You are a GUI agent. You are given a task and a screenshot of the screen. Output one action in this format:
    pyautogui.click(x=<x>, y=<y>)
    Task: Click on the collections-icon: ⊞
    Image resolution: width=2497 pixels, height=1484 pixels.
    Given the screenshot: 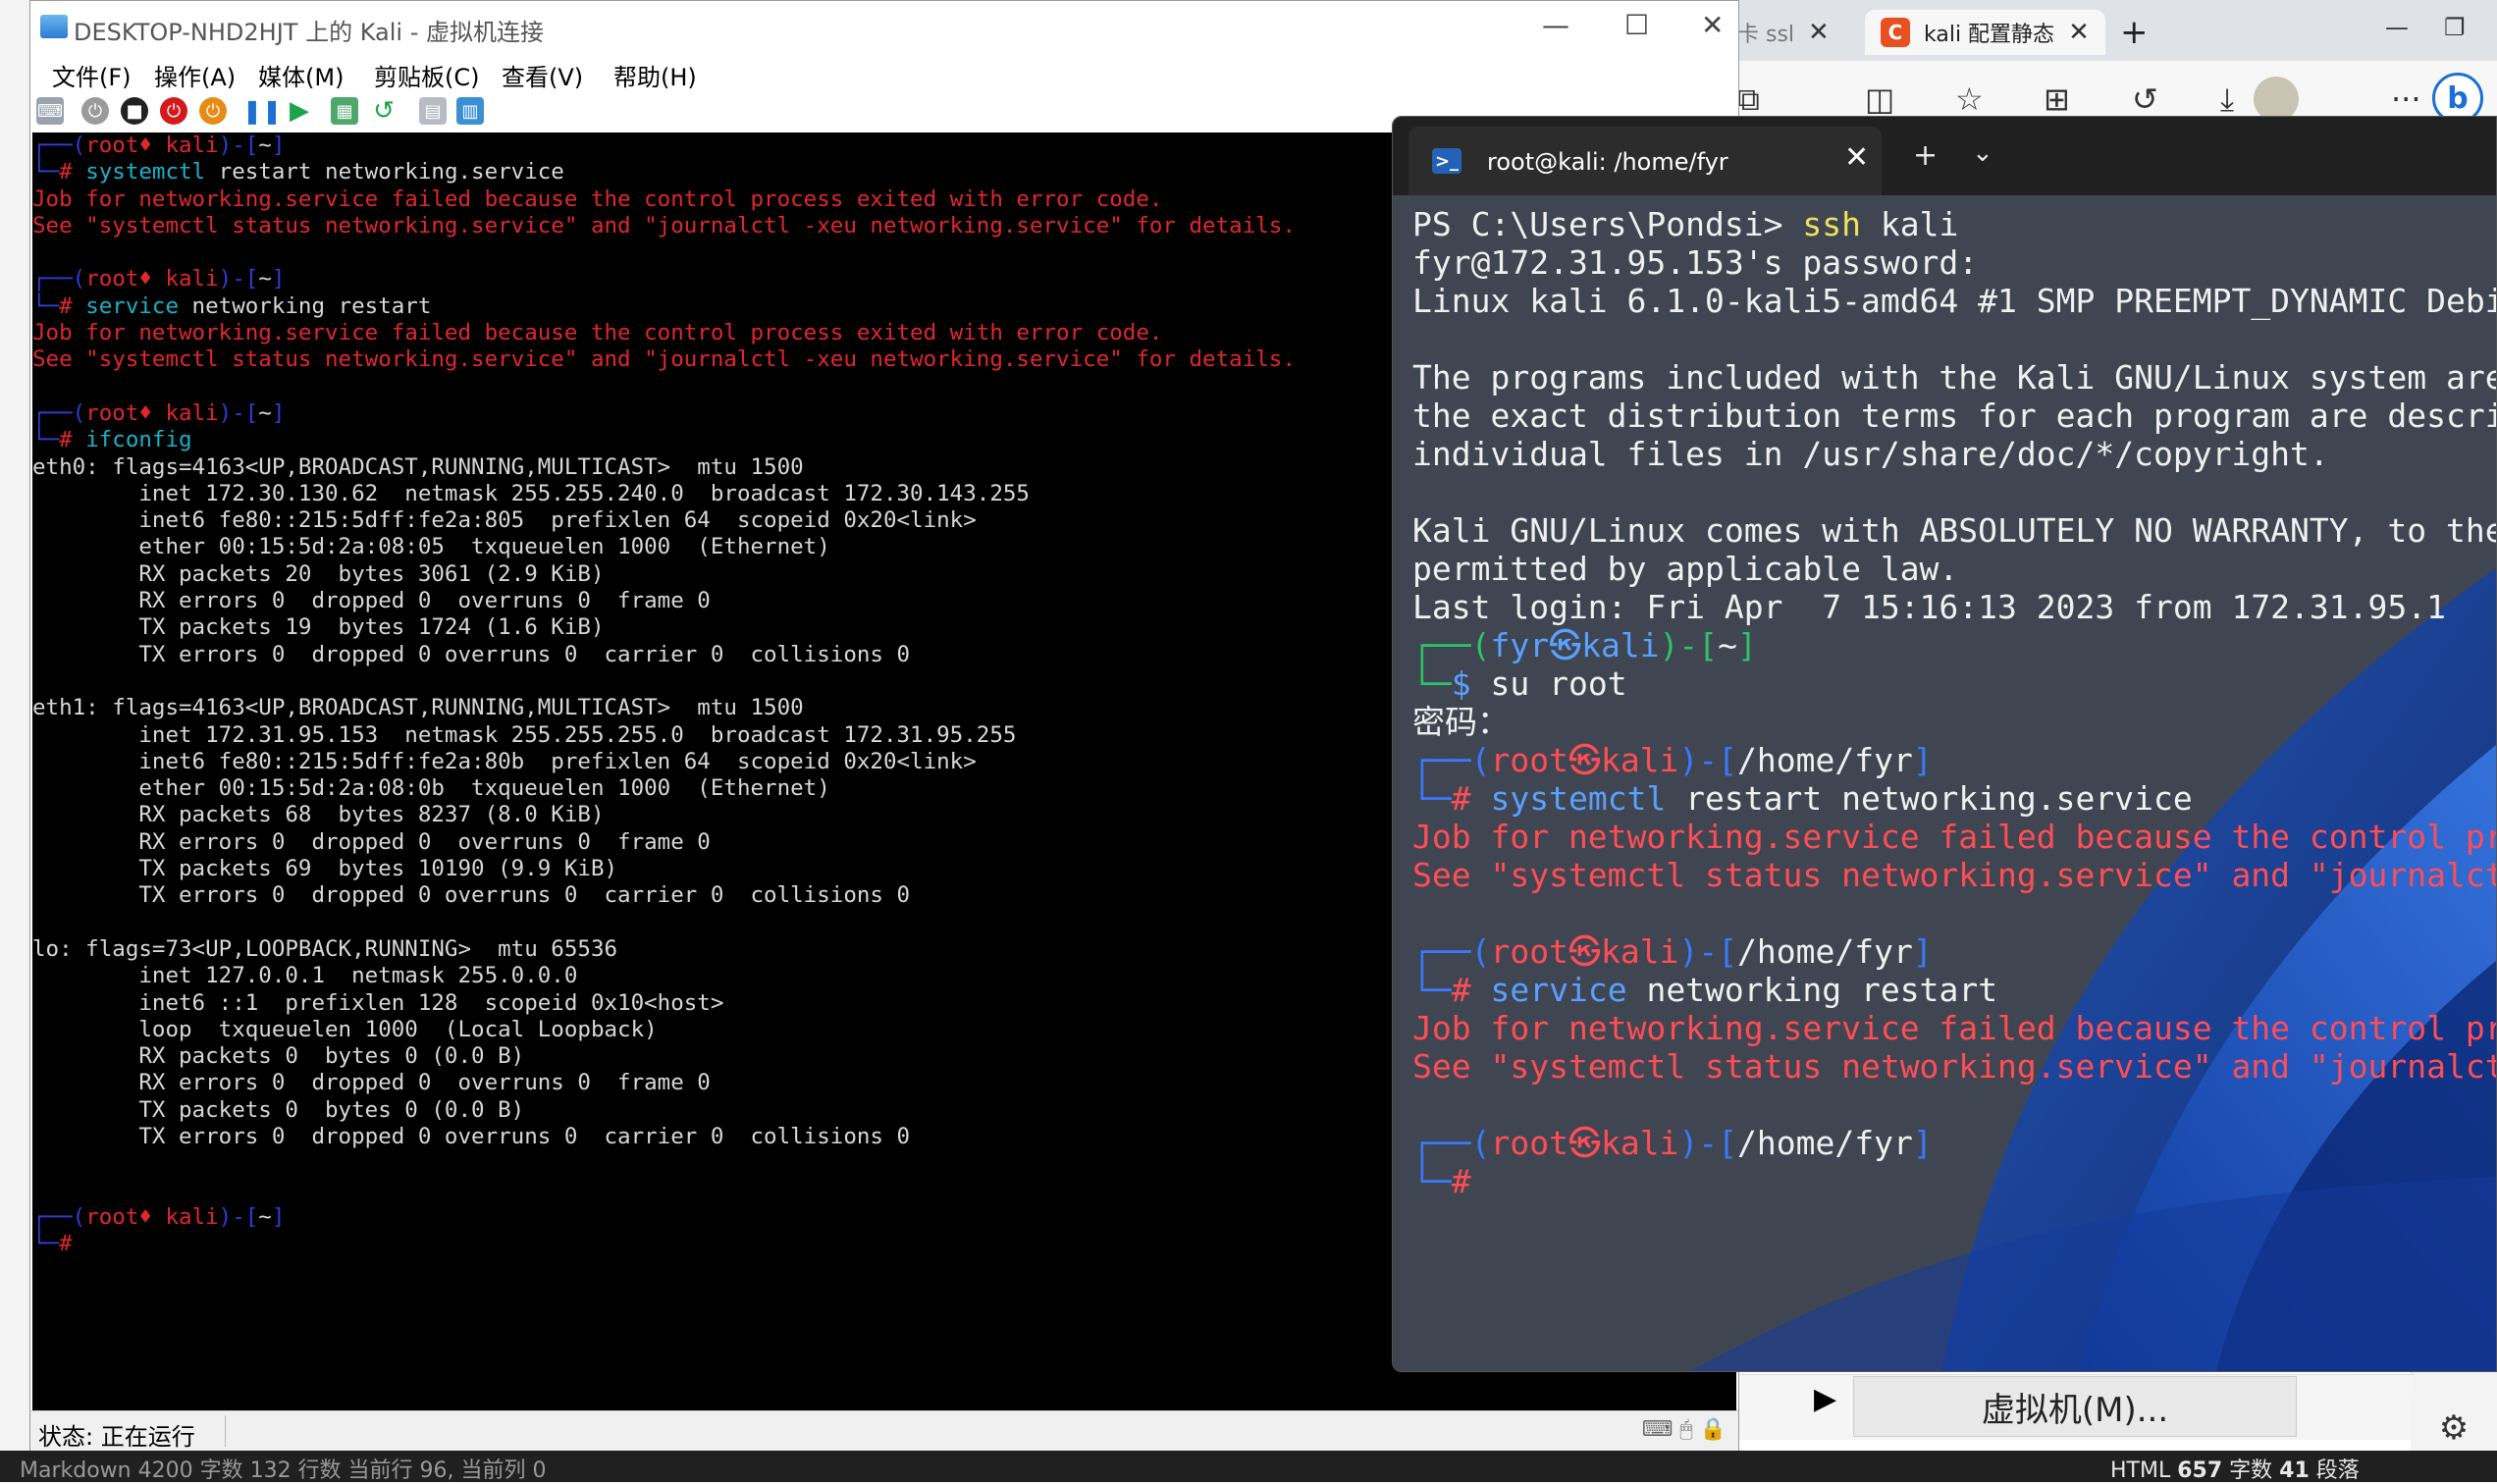 What is the action you would take?
    pyautogui.click(x=2057, y=99)
    